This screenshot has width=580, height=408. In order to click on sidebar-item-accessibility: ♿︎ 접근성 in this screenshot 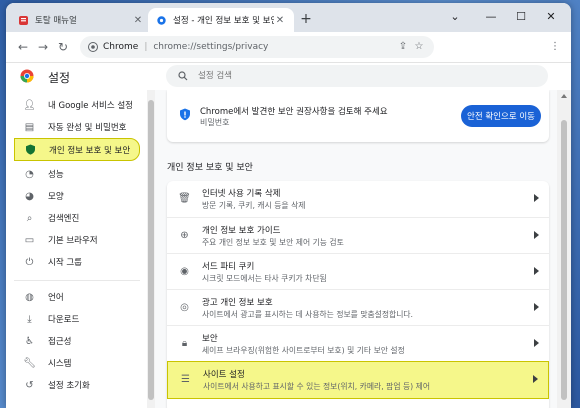, I will do `click(77, 341)`.